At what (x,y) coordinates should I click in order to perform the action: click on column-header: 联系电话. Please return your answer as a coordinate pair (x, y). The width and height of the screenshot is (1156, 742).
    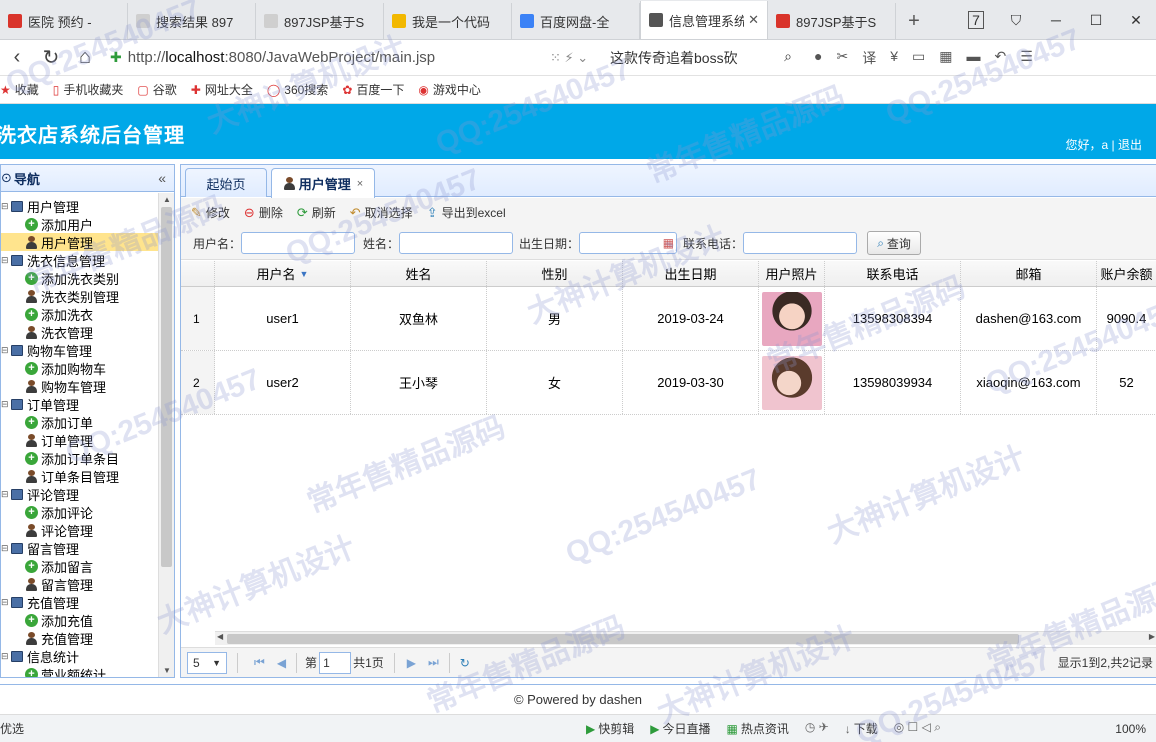
    Looking at the image, I should click on (893, 273).